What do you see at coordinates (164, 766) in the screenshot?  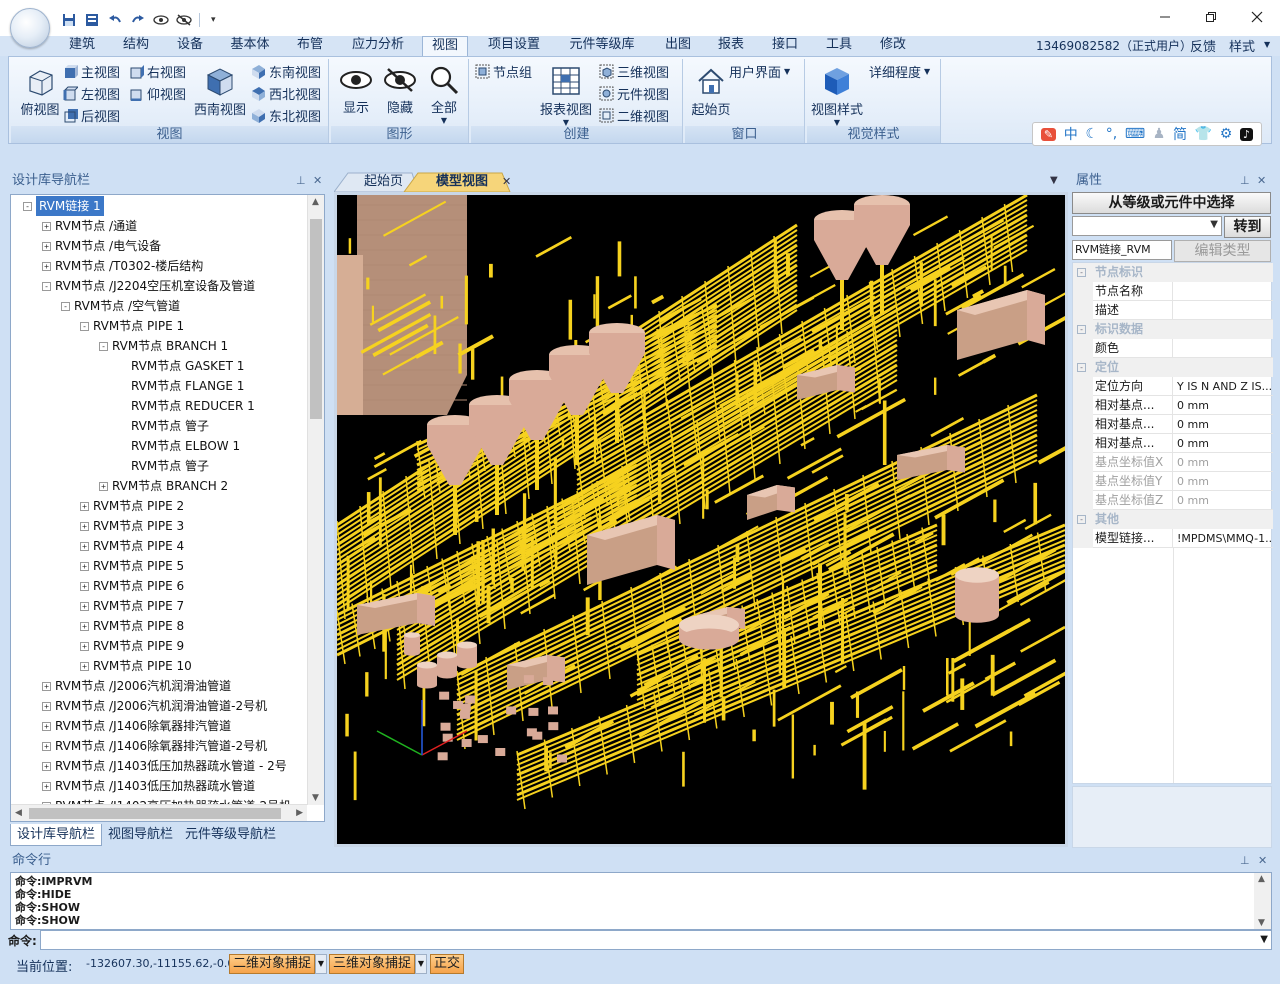 I see `tree-node: + RVM节点 /J1403低压加热器疏水管道 - 2号` at bounding box center [164, 766].